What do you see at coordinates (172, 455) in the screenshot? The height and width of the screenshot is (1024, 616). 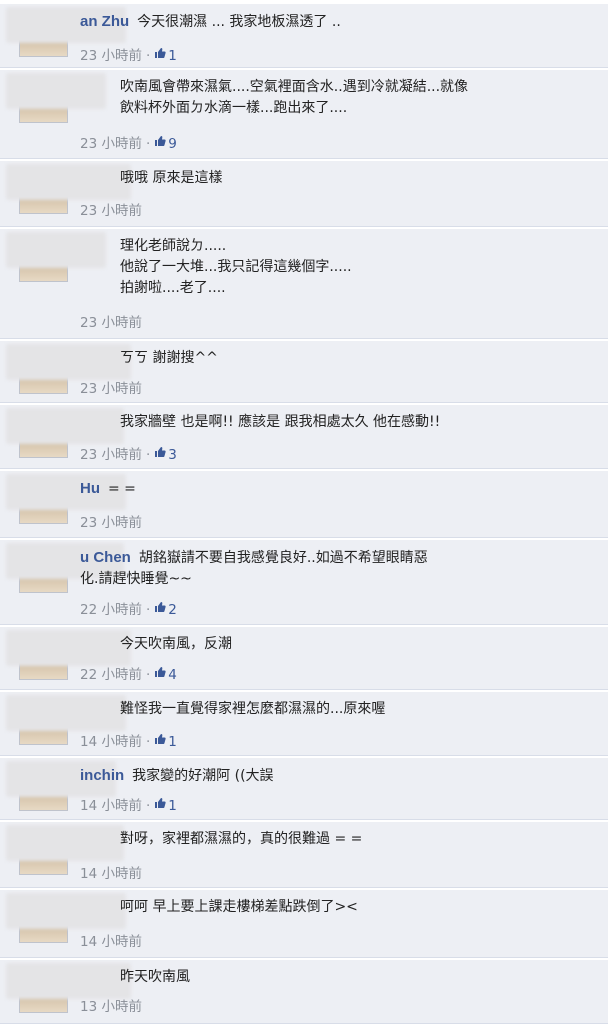 I see `like-count: 3` at bounding box center [172, 455].